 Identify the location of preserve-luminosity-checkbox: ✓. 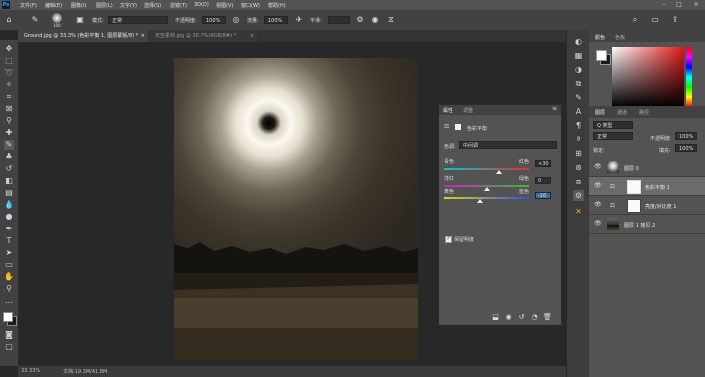
(448, 239).